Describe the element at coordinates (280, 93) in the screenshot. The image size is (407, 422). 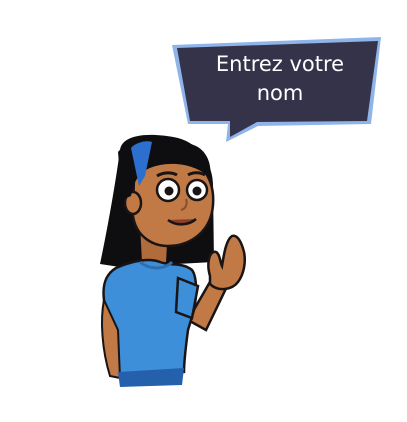
I see `speech-bubble-line-2: nom` at that location.